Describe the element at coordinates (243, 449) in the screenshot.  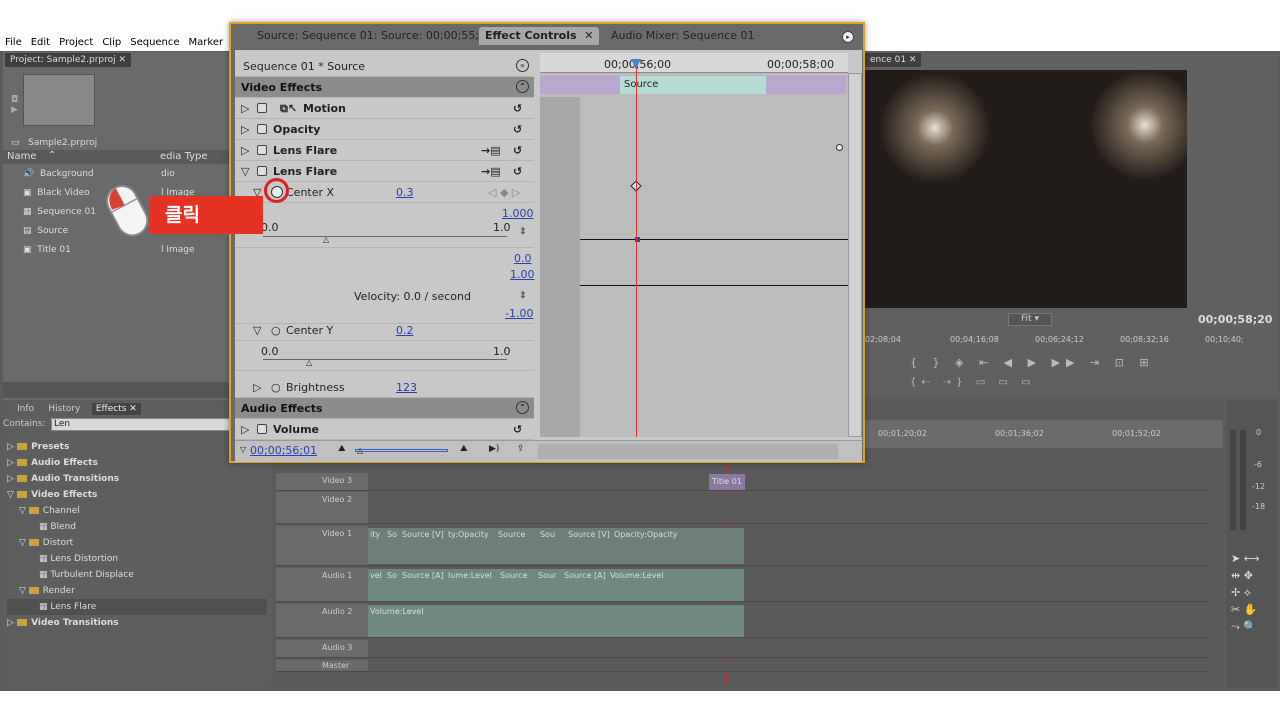
I see `filter-icon: ▽` at that location.